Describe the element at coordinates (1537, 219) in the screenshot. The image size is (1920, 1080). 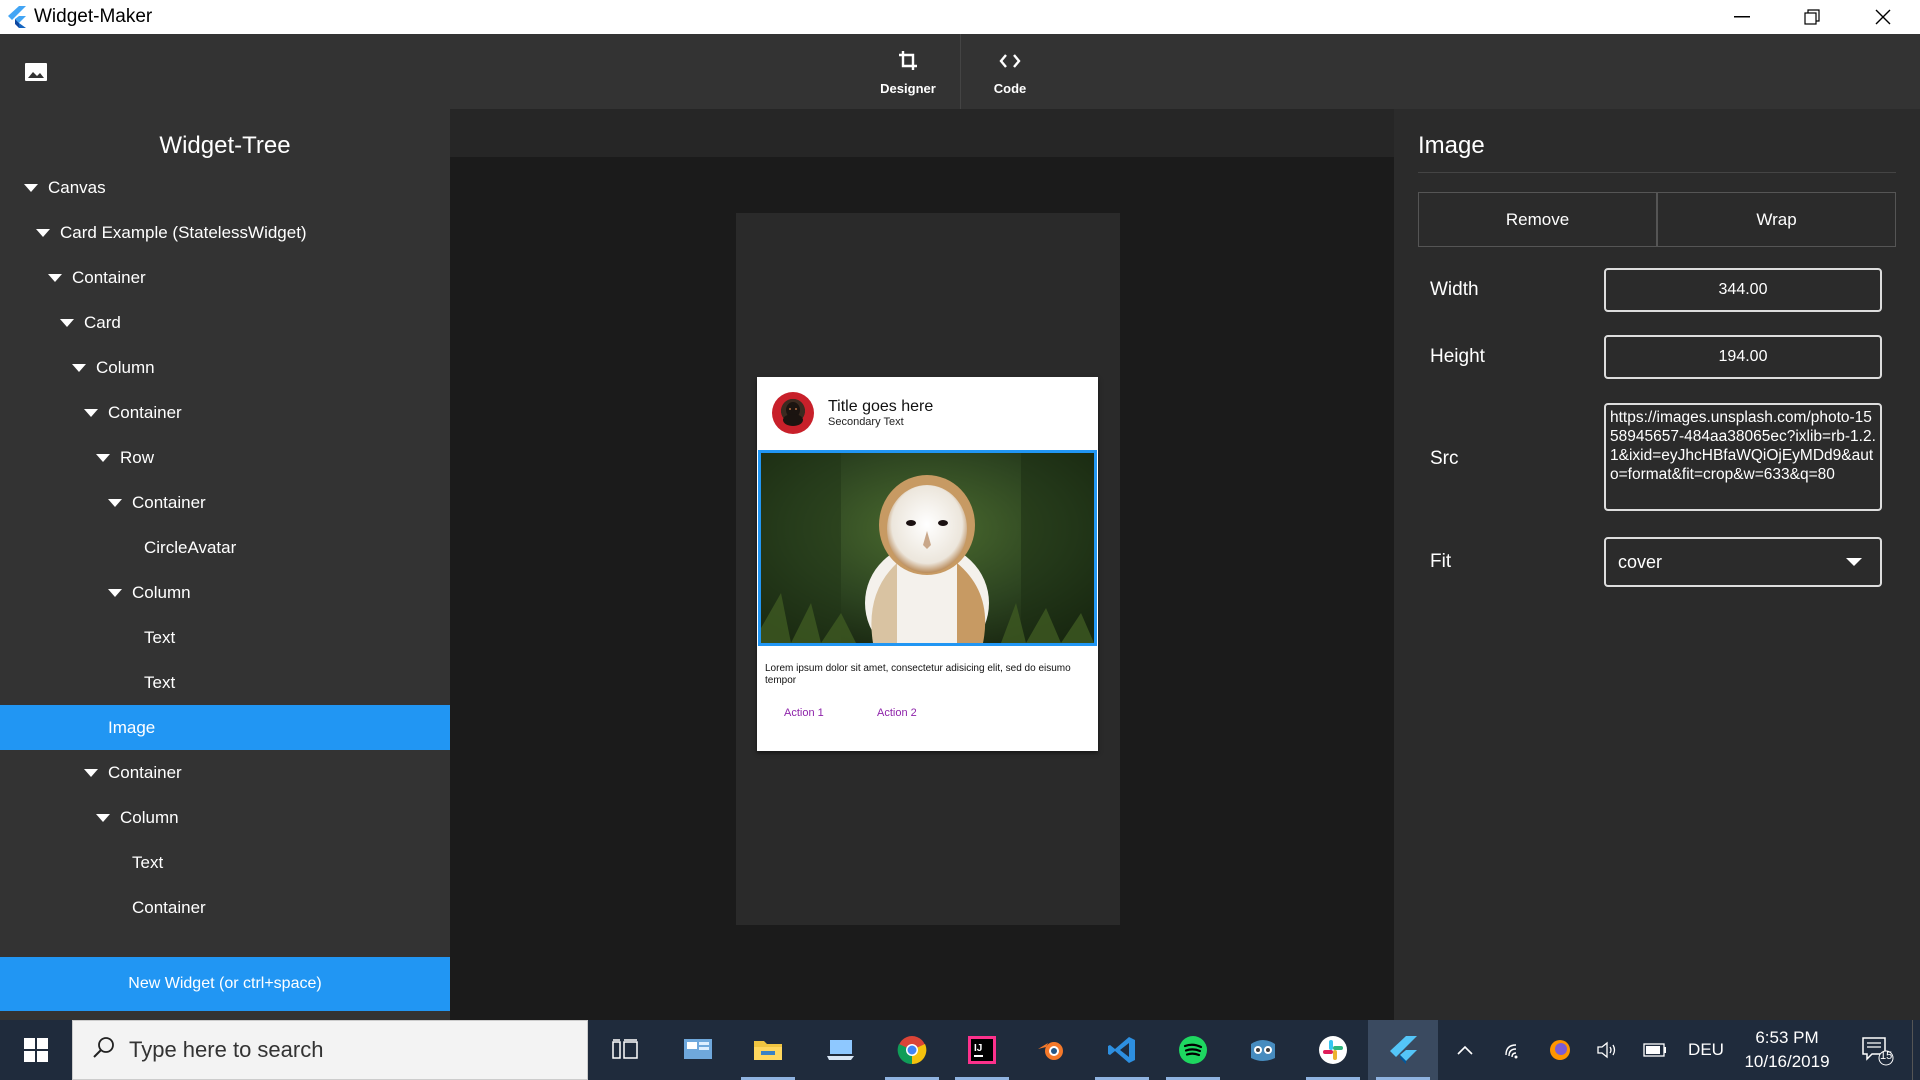
I see `remove-button: Remove` at that location.